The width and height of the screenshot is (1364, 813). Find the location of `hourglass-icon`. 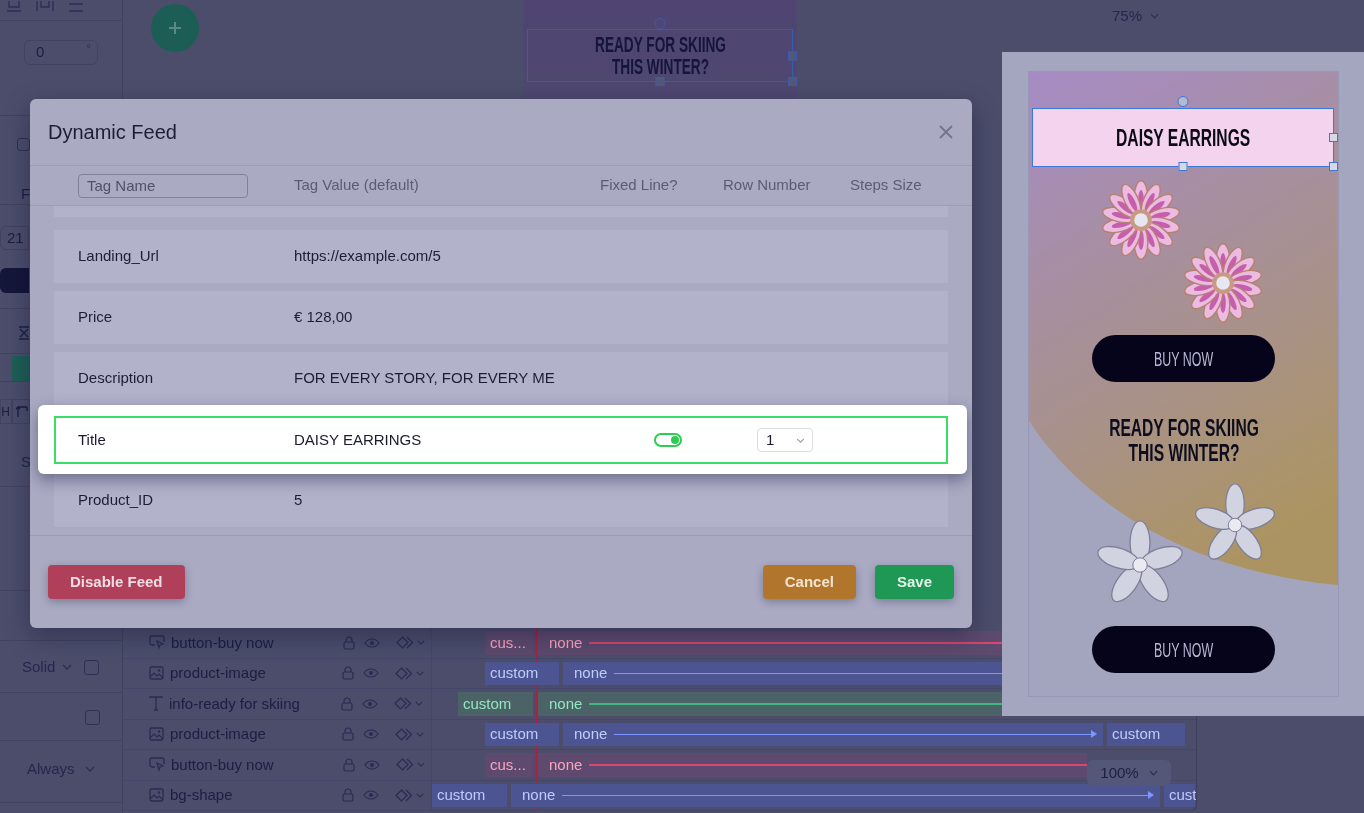

hourglass-icon is located at coordinates (24, 333).